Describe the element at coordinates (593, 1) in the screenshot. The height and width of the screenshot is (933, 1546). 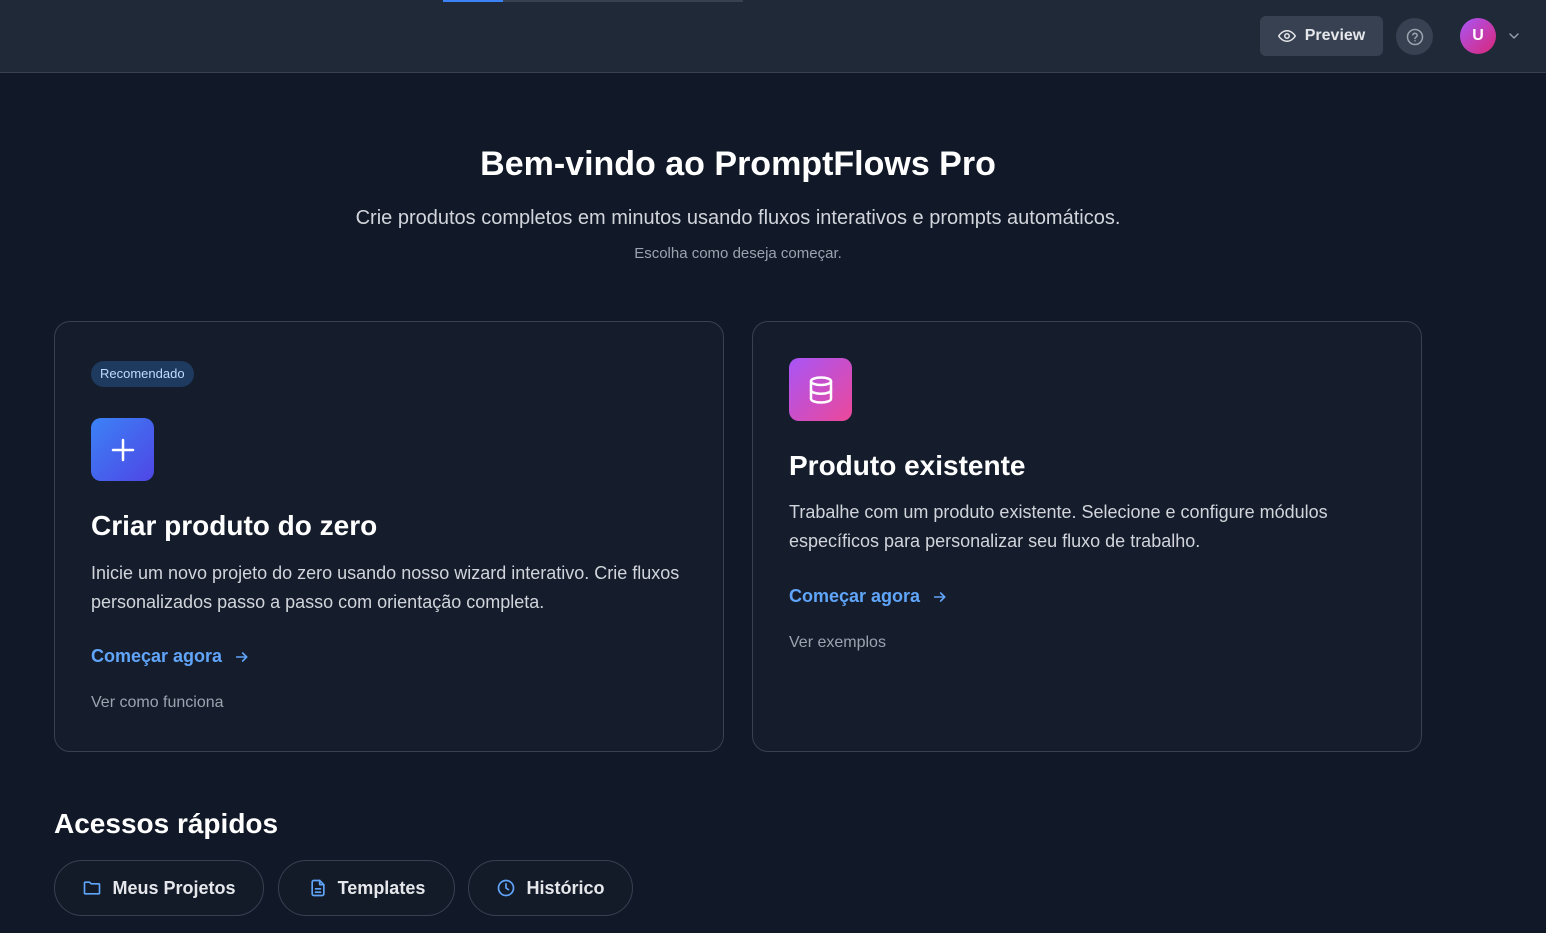
I see `progress-track` at that location.